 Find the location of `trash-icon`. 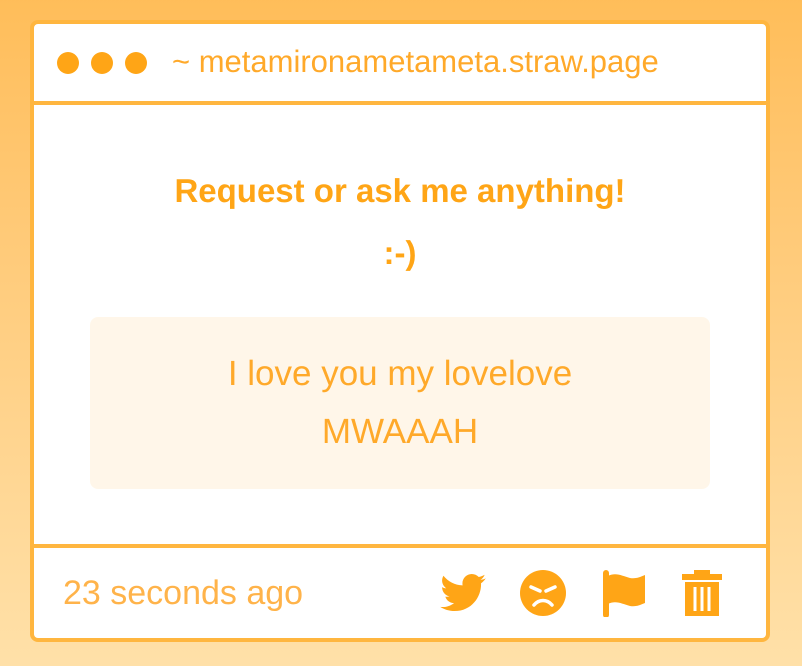

trash-icon is located at coordinates (702, 593).